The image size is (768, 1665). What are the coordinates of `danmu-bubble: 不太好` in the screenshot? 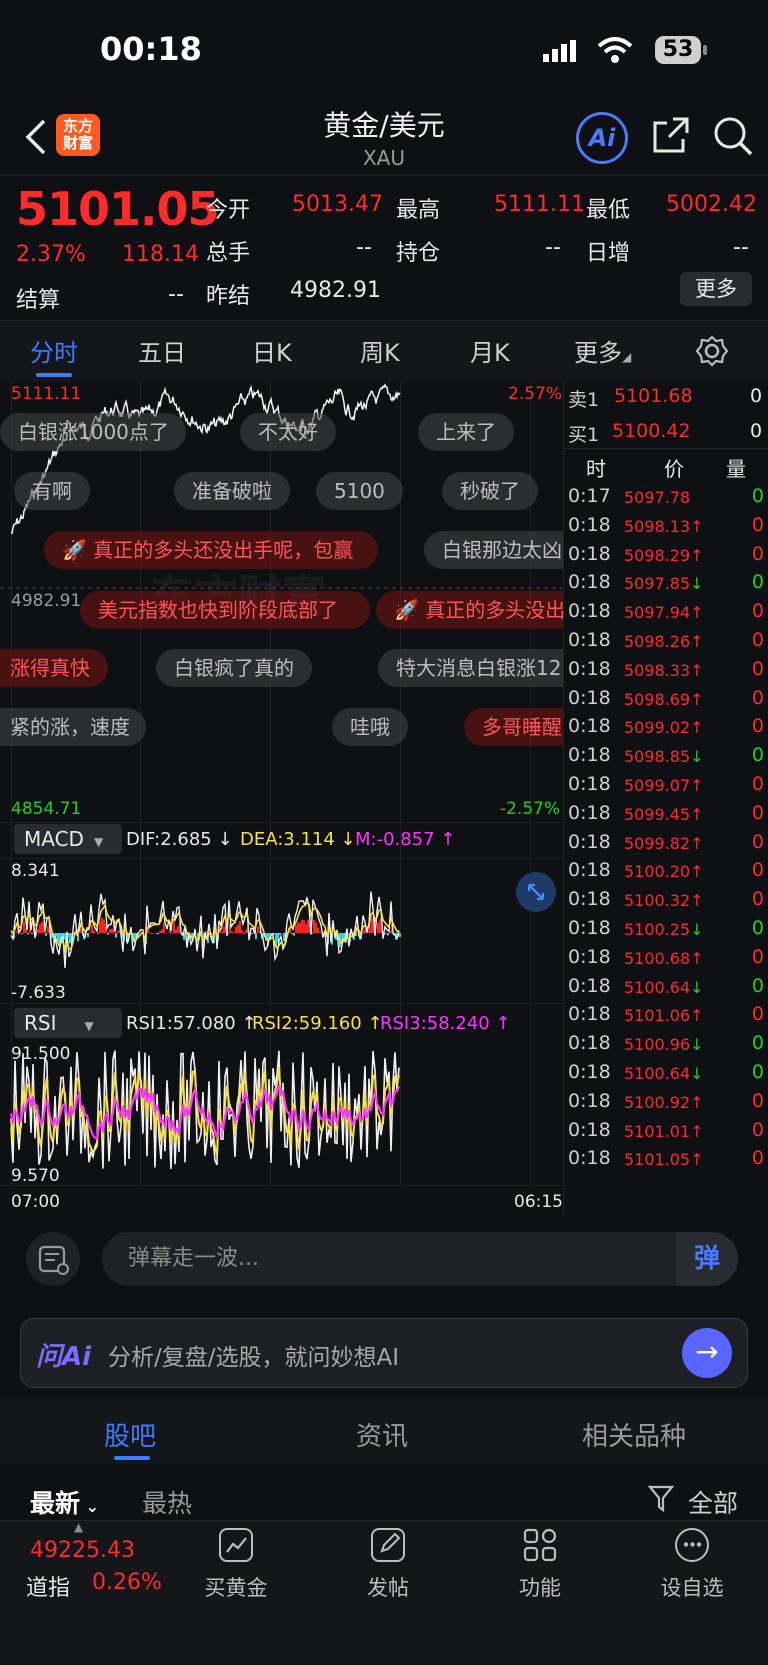 It's located at (288, 432).